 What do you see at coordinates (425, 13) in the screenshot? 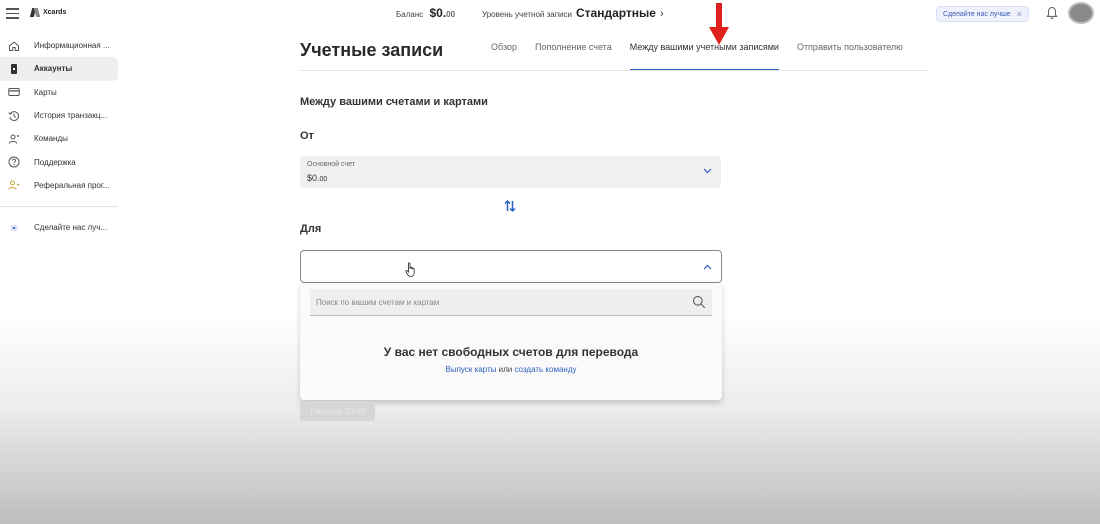
I see `balance: Баланс $0.00` at bounding box center [425, 13].